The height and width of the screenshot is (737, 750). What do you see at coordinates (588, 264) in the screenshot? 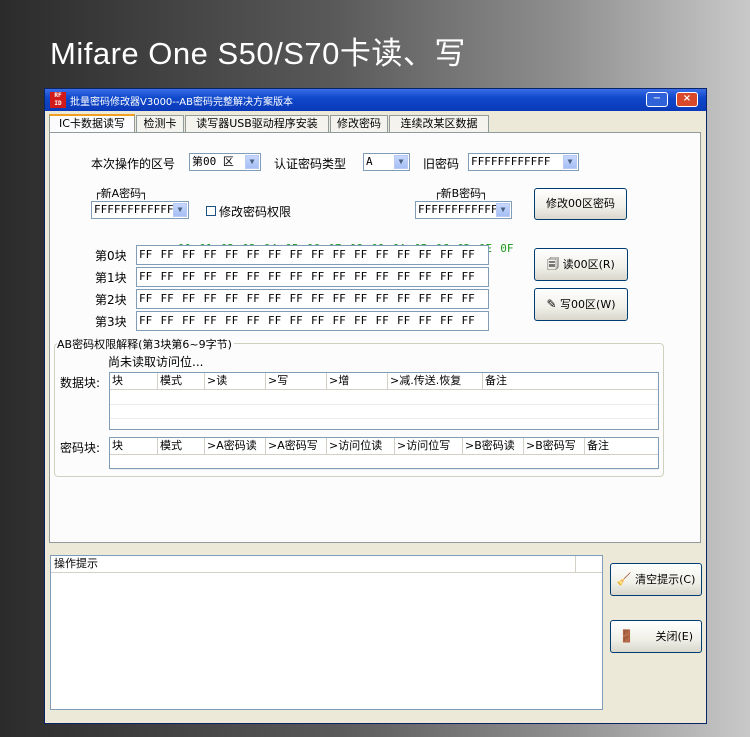
I see `read-sector-label: 读00区(R)` at bounding box center [588, 264].